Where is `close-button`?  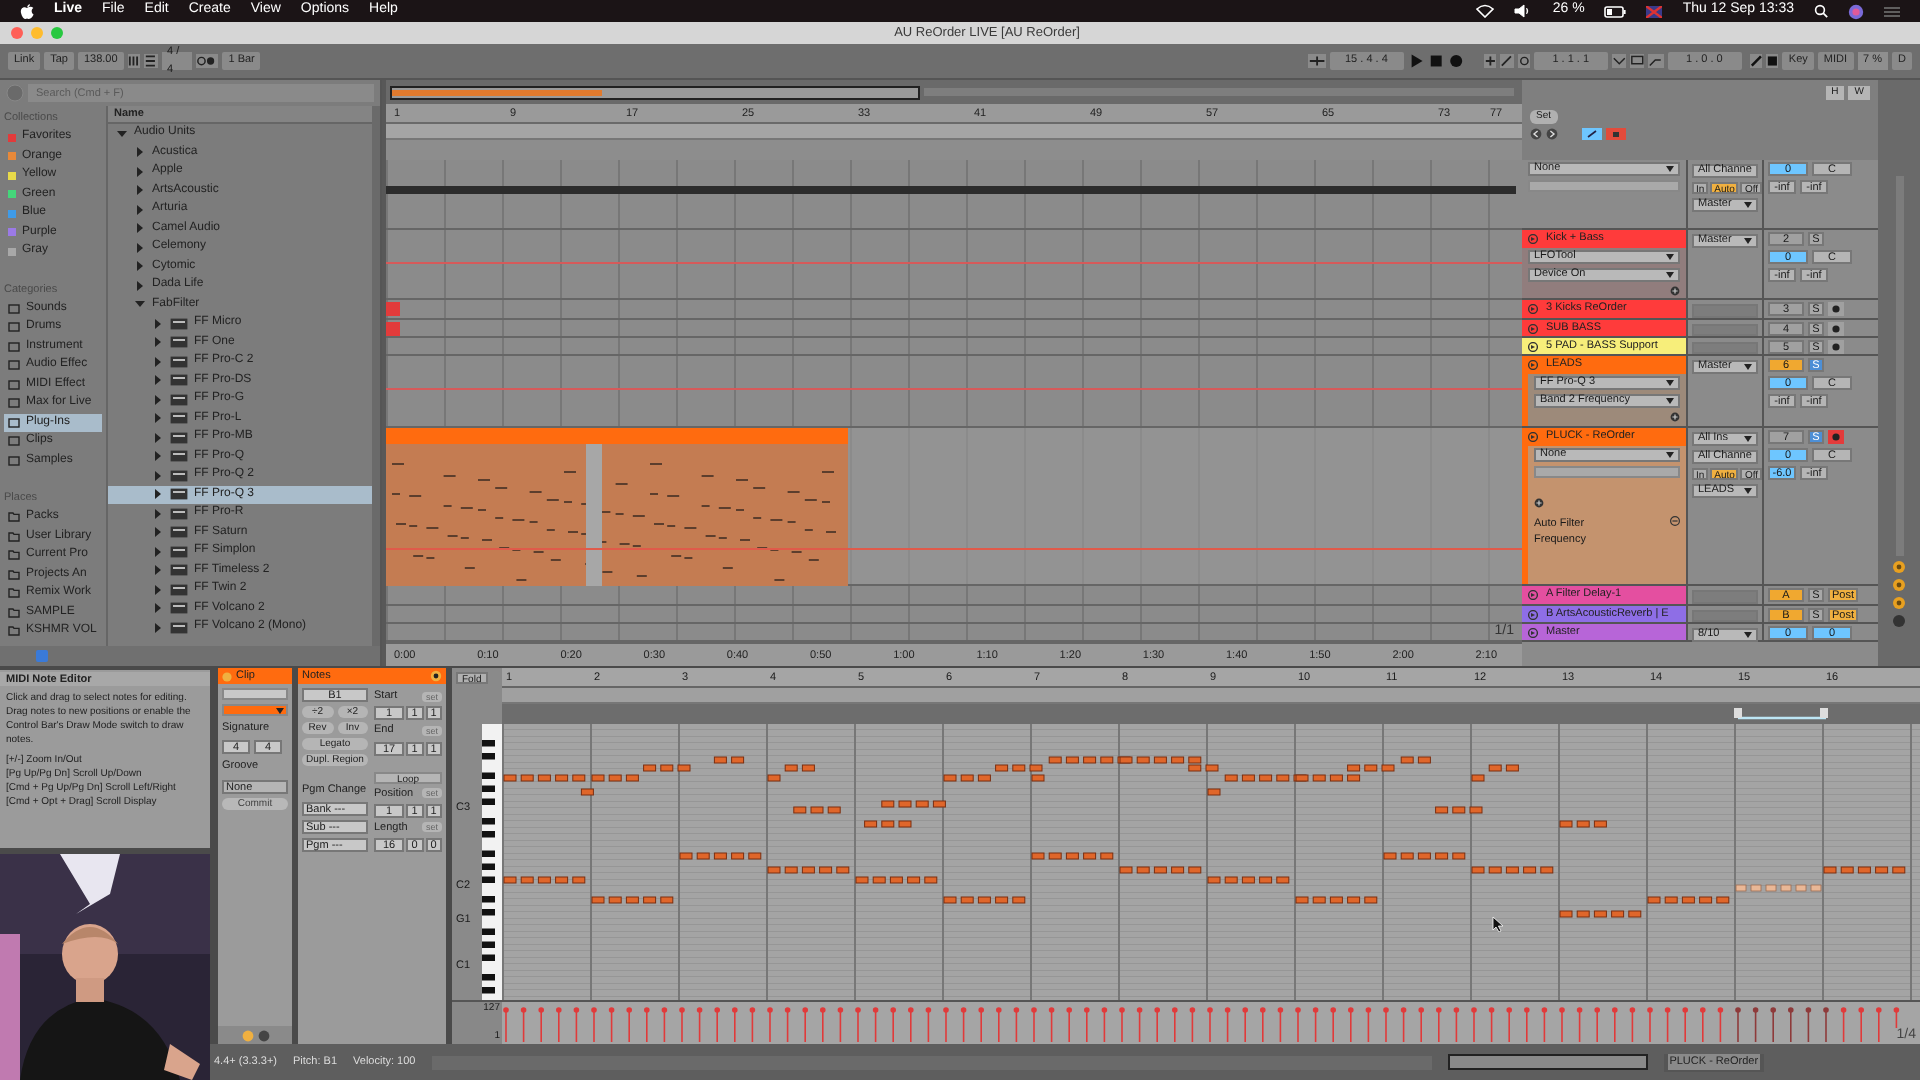 close-button is located at coordinates (17, 33).